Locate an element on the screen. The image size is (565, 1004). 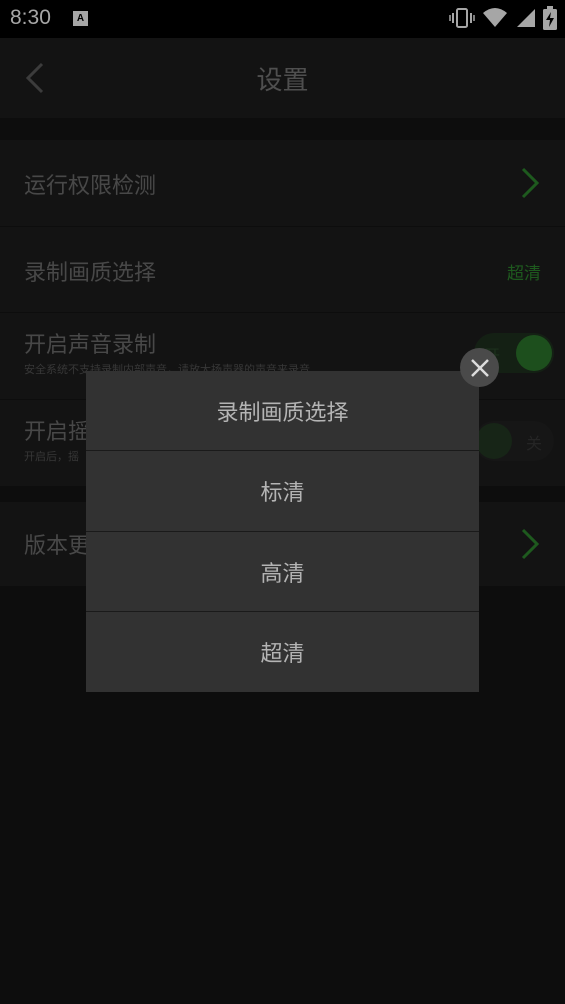
quality-option-sd: 标清 is located at coordinates (282, 491).